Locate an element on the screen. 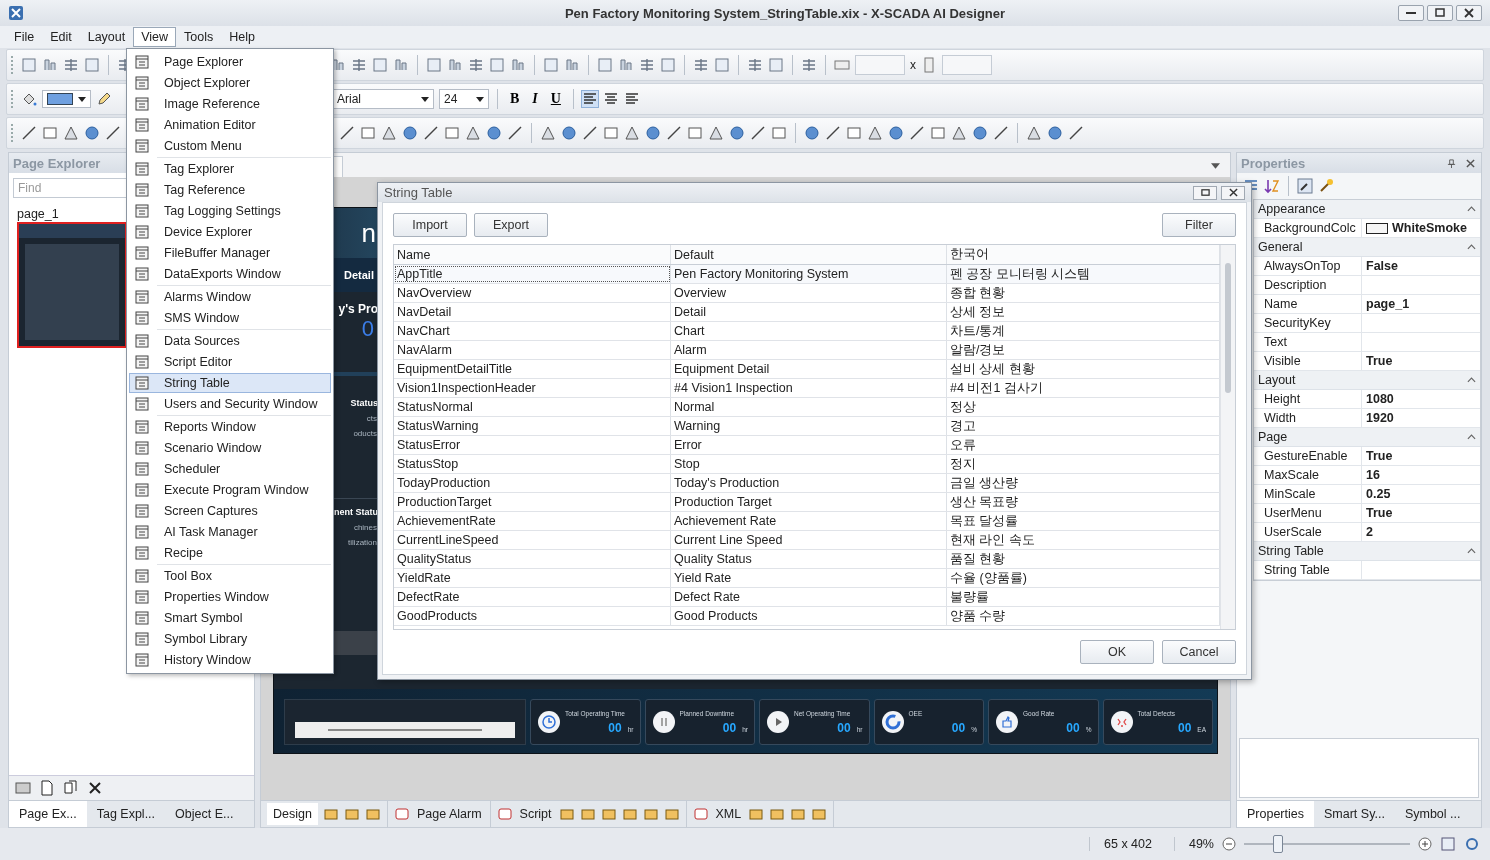  section-heading: nent Statu is located at coordinates (356, 512).